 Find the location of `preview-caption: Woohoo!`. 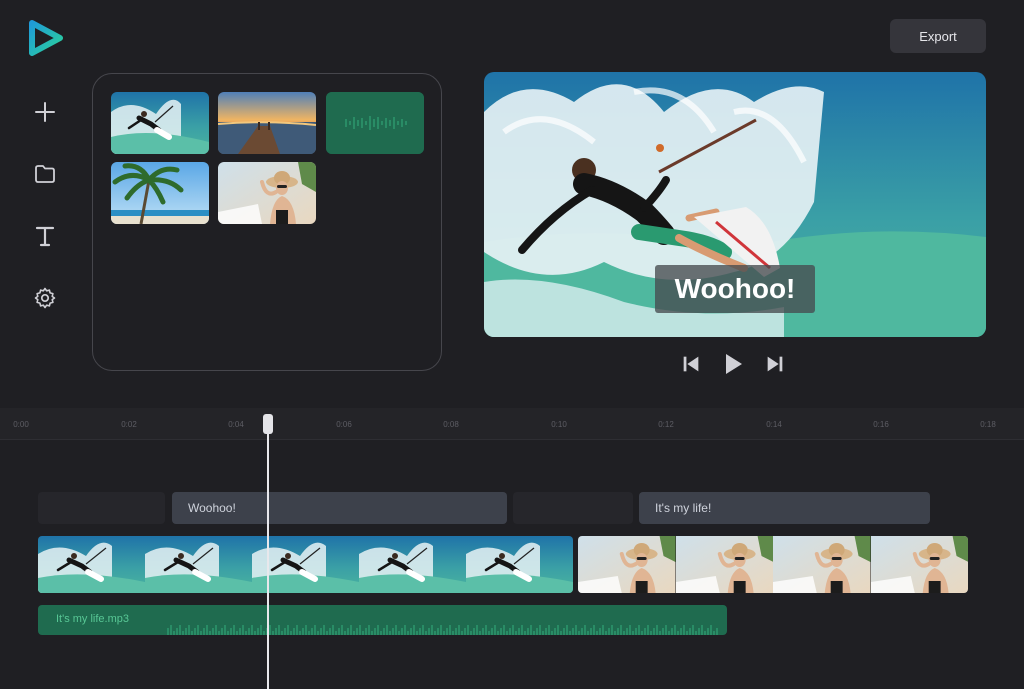

preview-caption: Woohoo! is located at coordinates (735, 289).